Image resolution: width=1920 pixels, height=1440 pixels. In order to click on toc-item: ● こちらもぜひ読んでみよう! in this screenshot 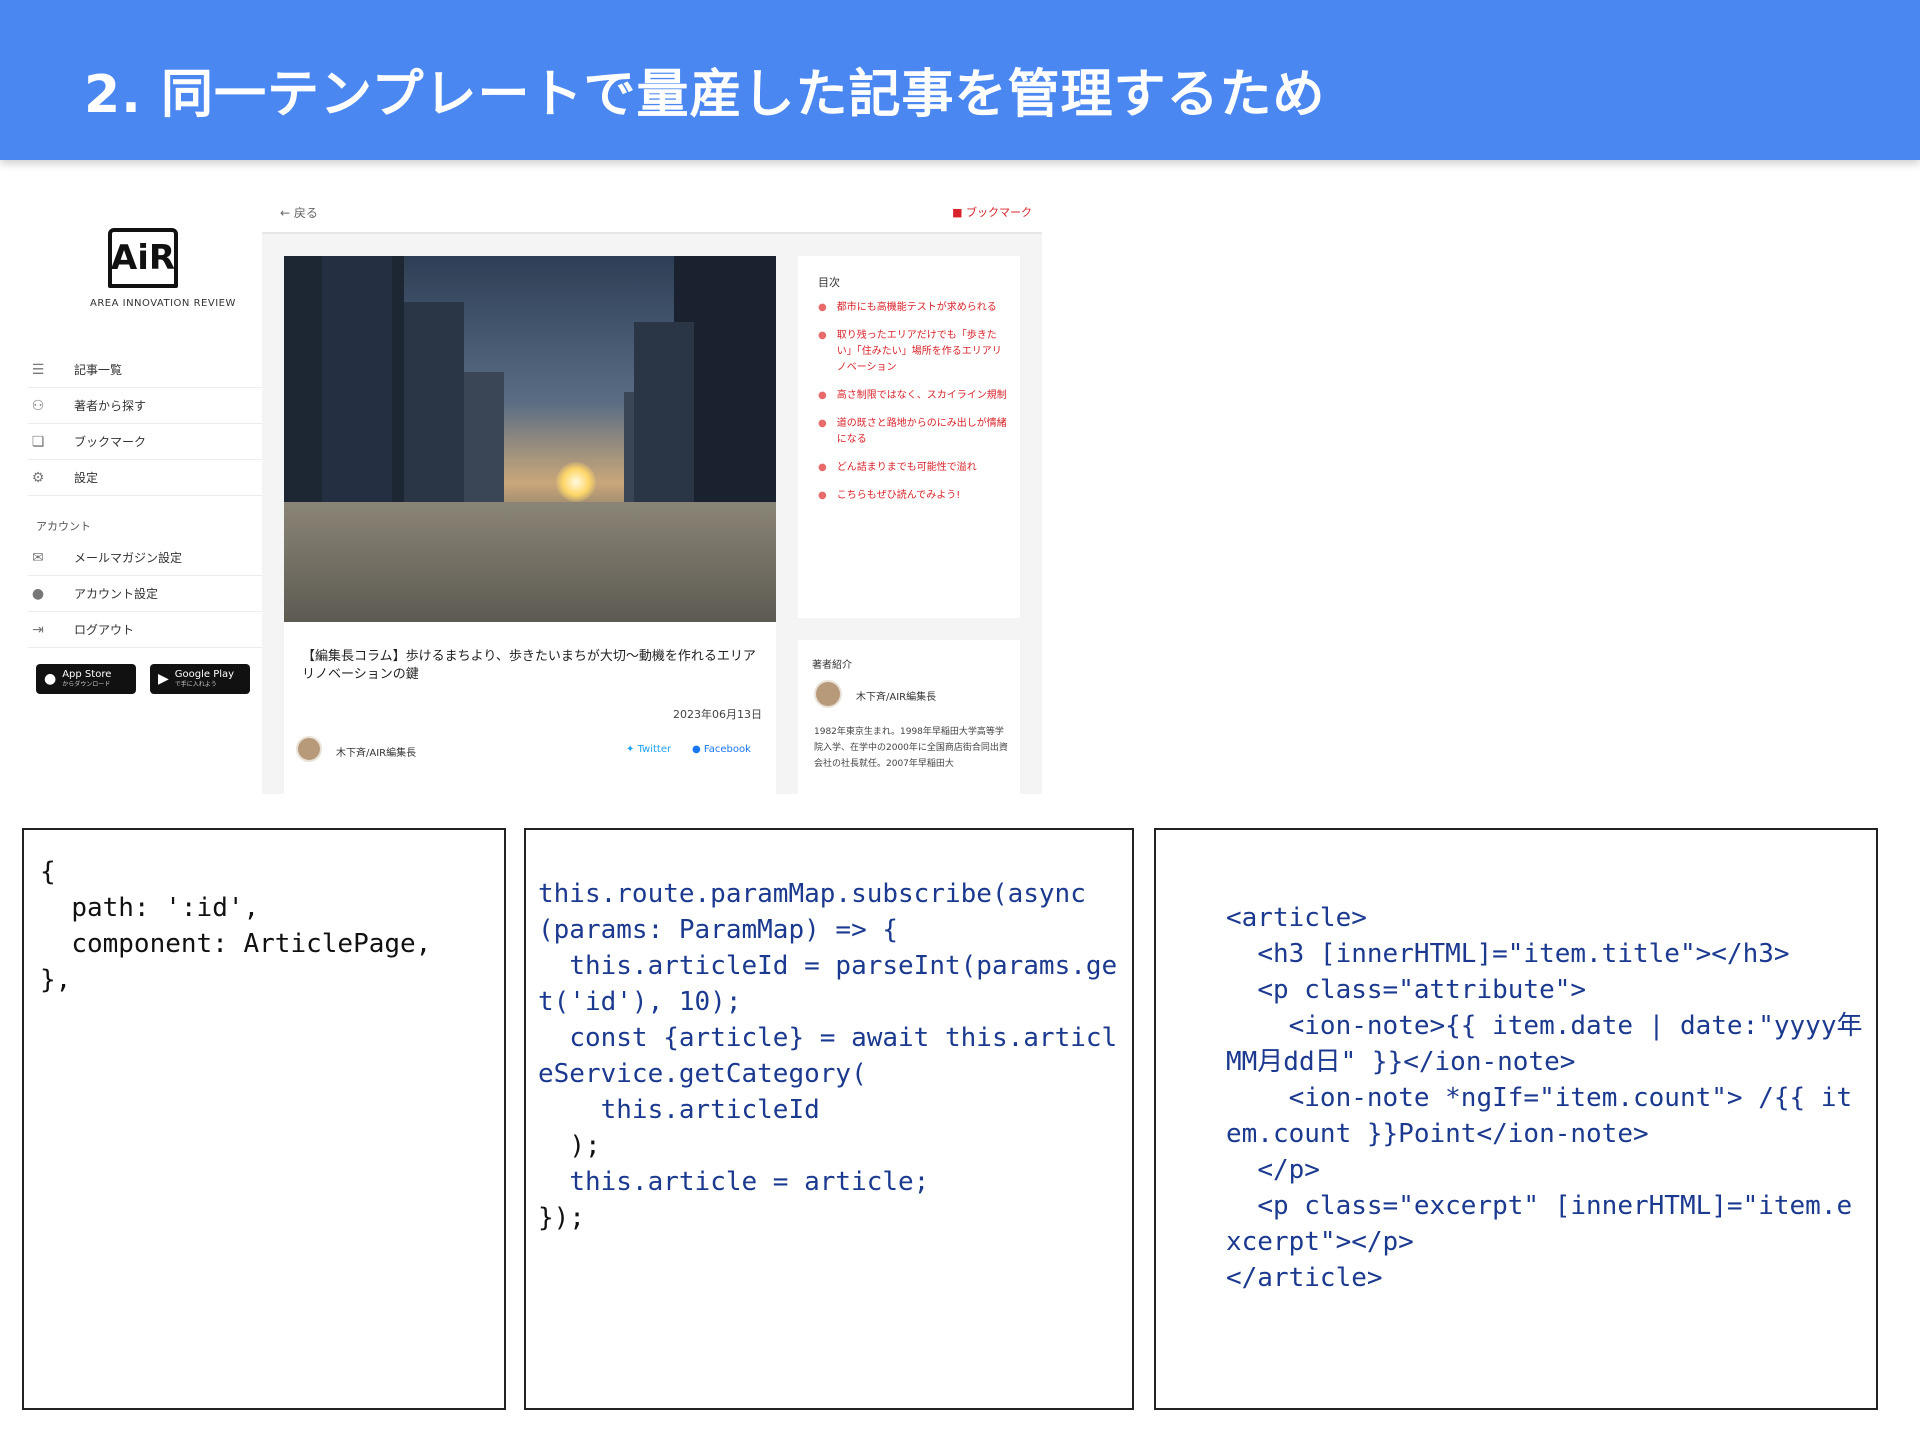, I will do `click(913, 496)`.